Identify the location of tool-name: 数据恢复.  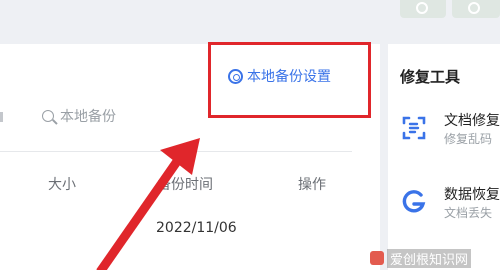
(472, 195).